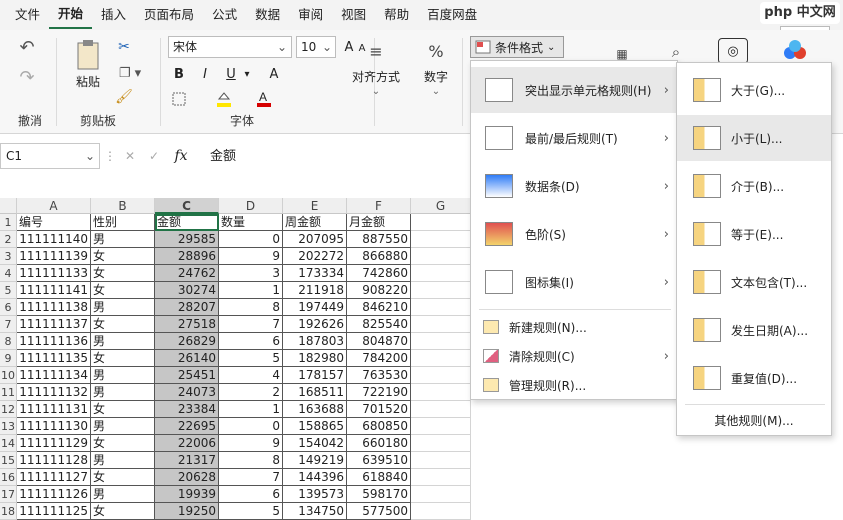  What do you see at coordinates (264, 99) in the screenshot?
I see `font-color-icon: A` at bounding box center [264, 99].